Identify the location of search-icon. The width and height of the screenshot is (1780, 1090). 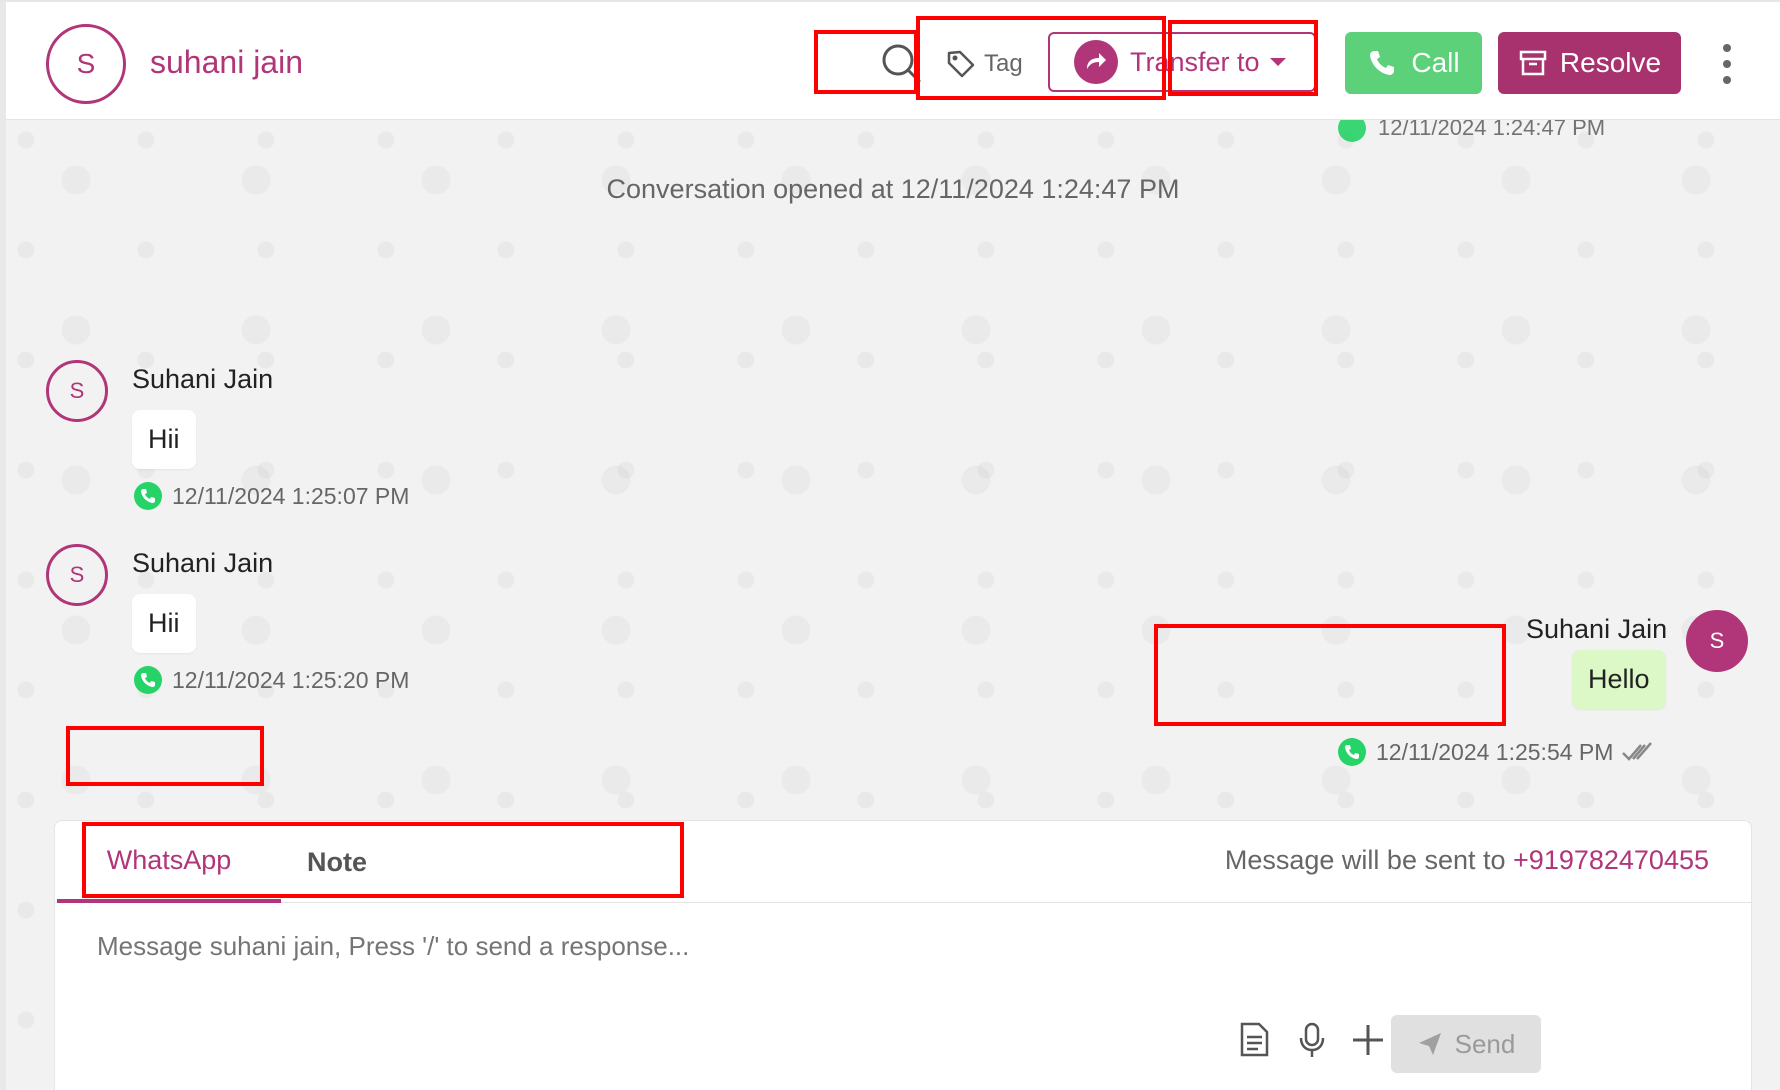
(901, 63).